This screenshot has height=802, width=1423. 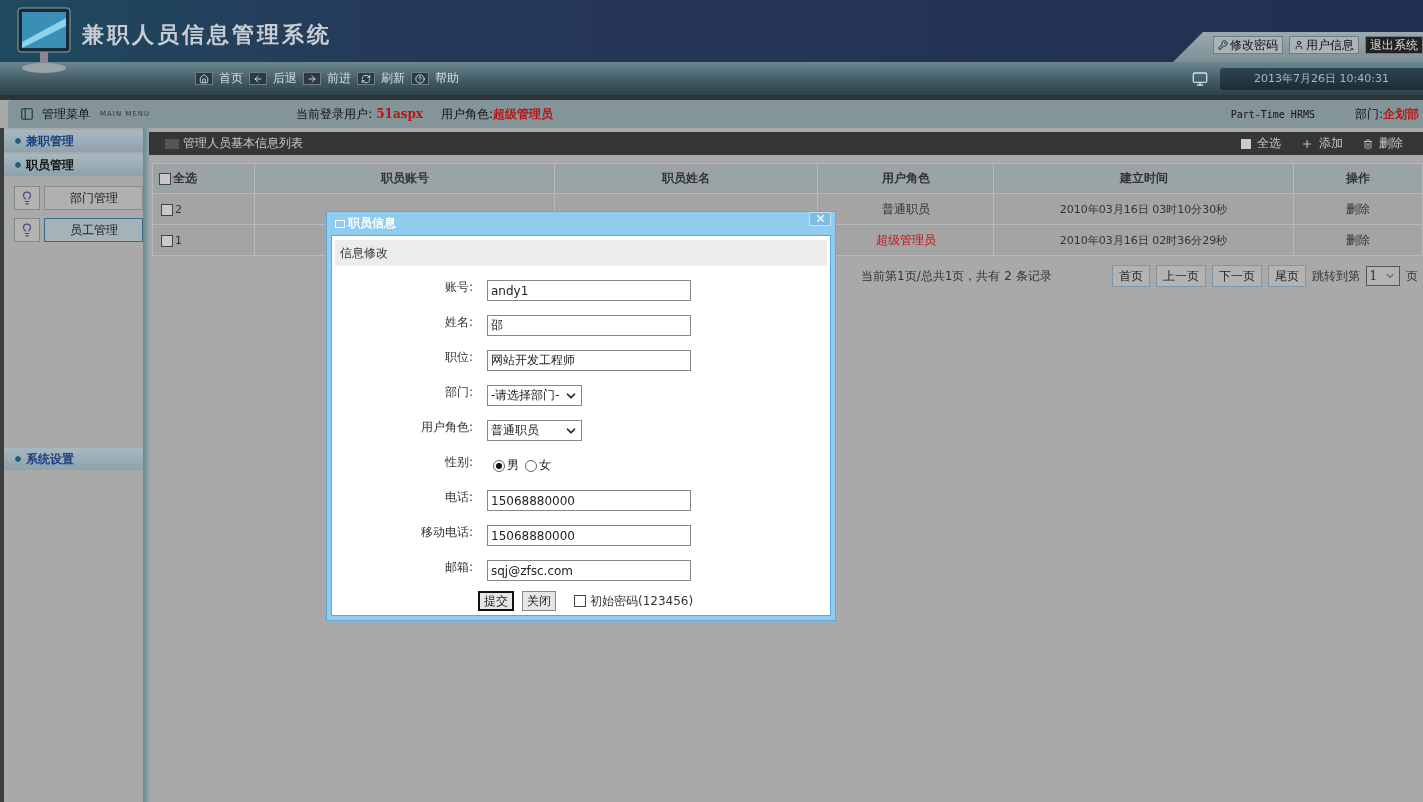 I want to click on menu-title: 管理菜单, so click(x=66, y=114).